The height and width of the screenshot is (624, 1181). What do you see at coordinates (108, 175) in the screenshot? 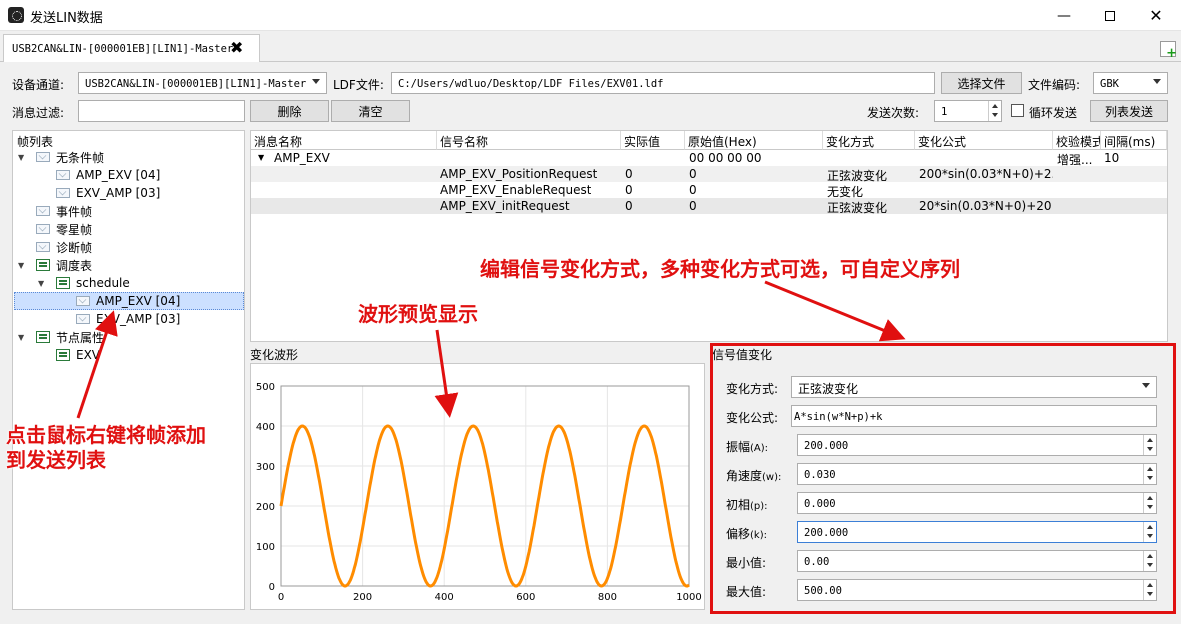
I see `tree-node-amp-exv: AMP_EXV [04]` at bounding box center [108, 175].